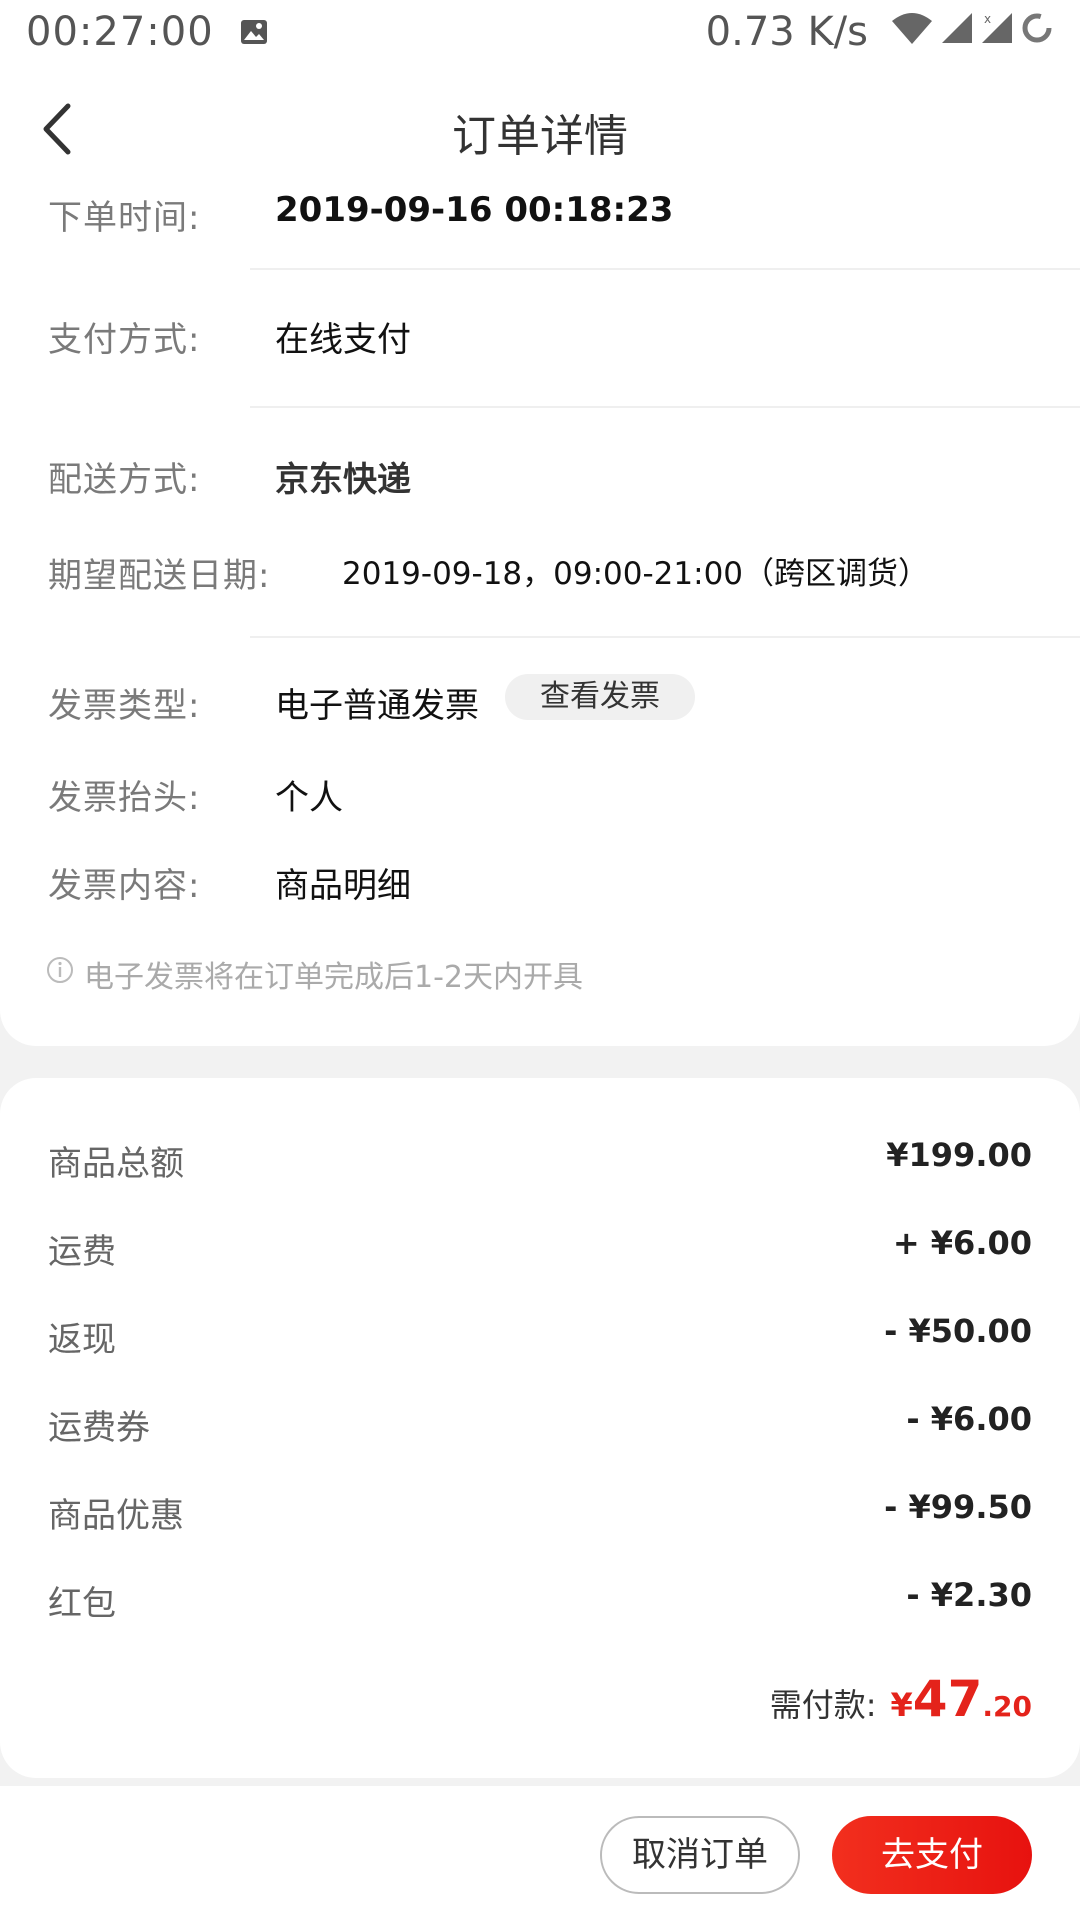 The image size is (1080, 1920). What do you see at coordinates (540, 1513) in the screenshot?
I see `fee-row: 商品优惠 - ¥99.50` at bounding box center [540, 1513].